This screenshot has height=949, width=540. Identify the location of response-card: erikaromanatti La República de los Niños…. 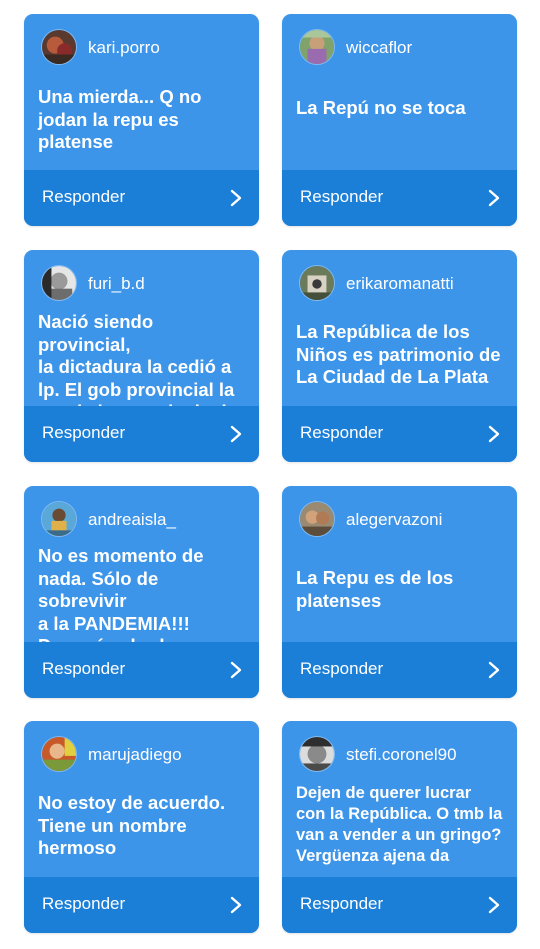
(399, 356).